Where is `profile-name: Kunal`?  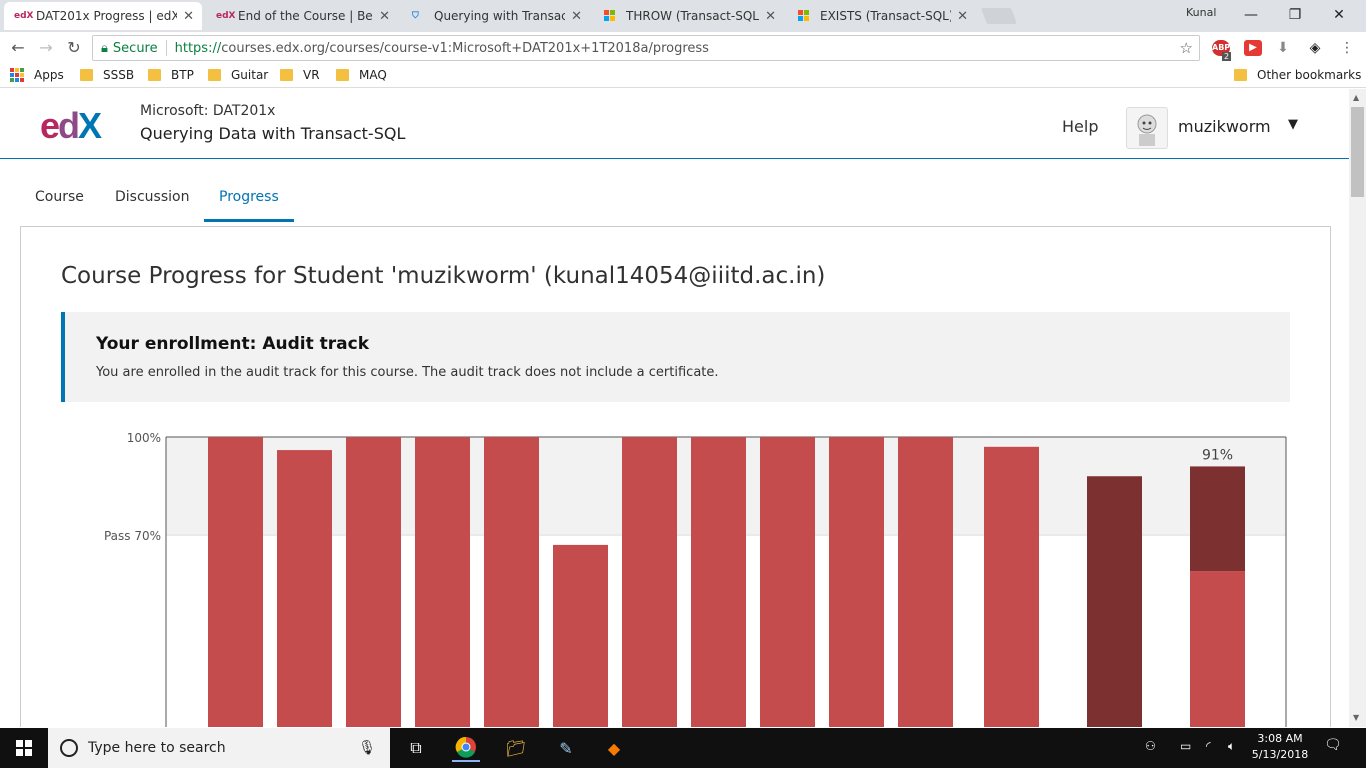 profile-name: Kunal is located at coordinates (1201, 12).